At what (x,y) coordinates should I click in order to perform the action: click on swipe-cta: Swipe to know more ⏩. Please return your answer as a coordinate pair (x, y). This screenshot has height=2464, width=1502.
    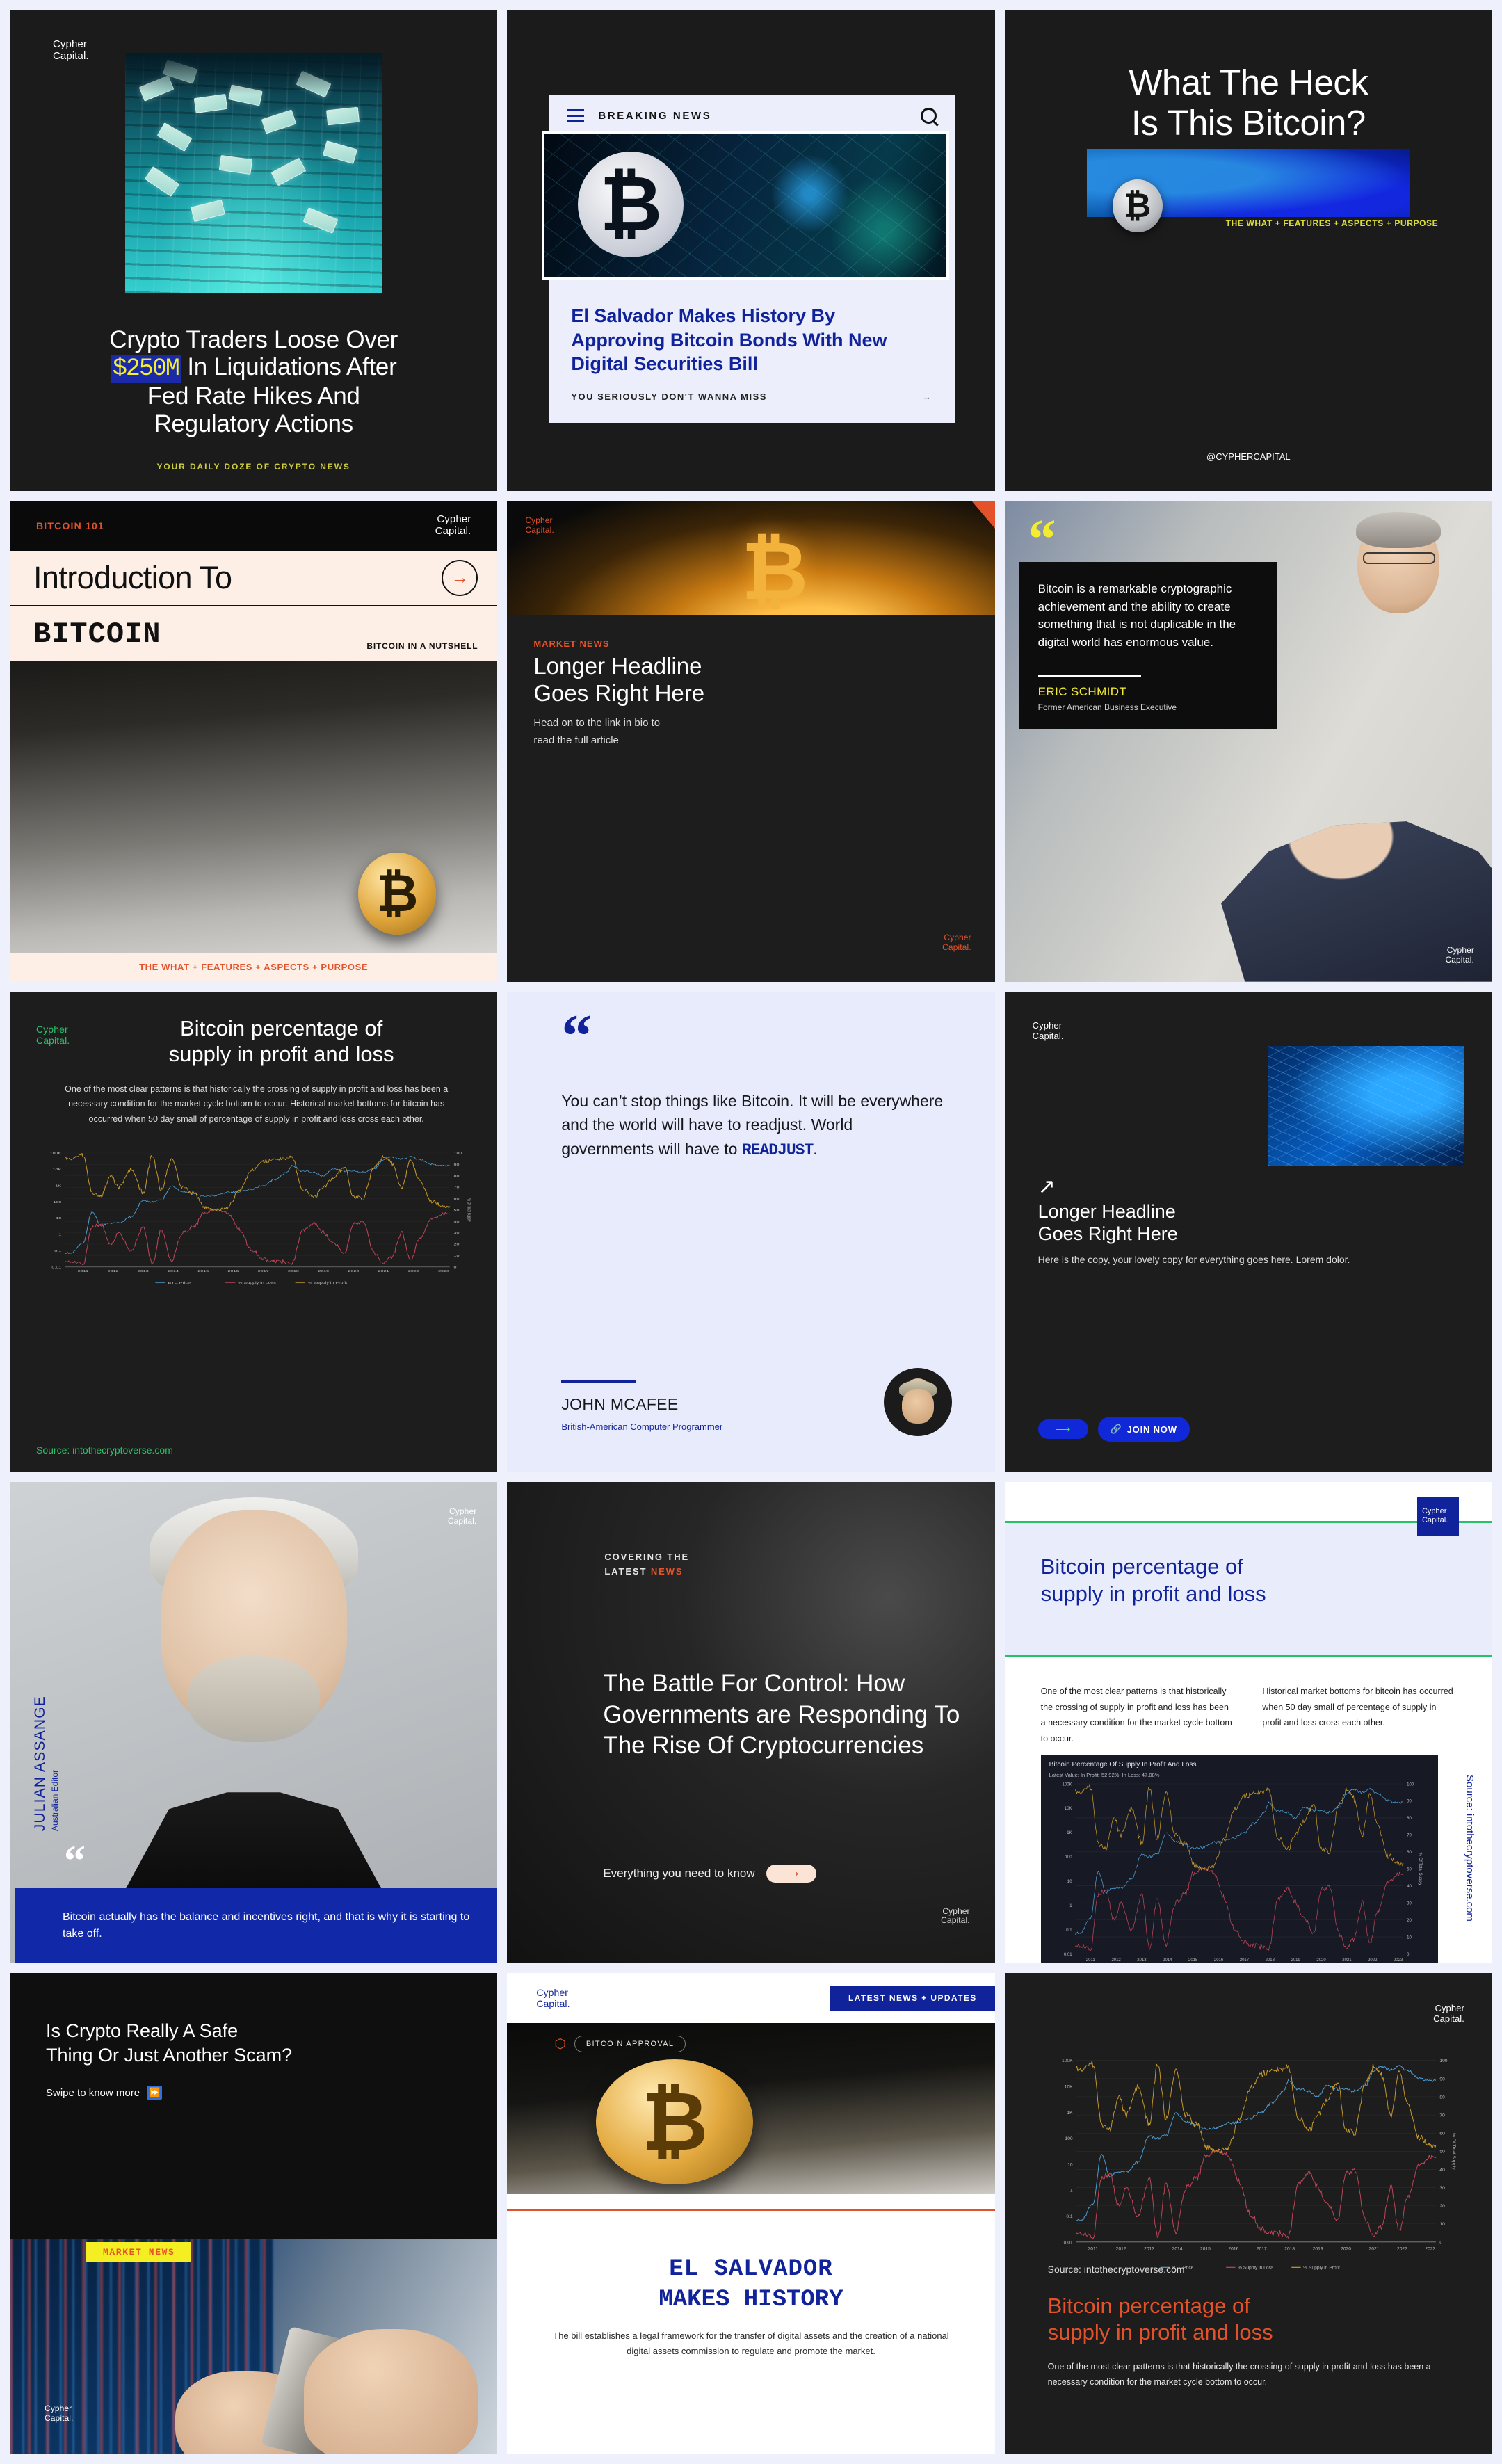
    Looking at the image, I should click on (104, 2093).